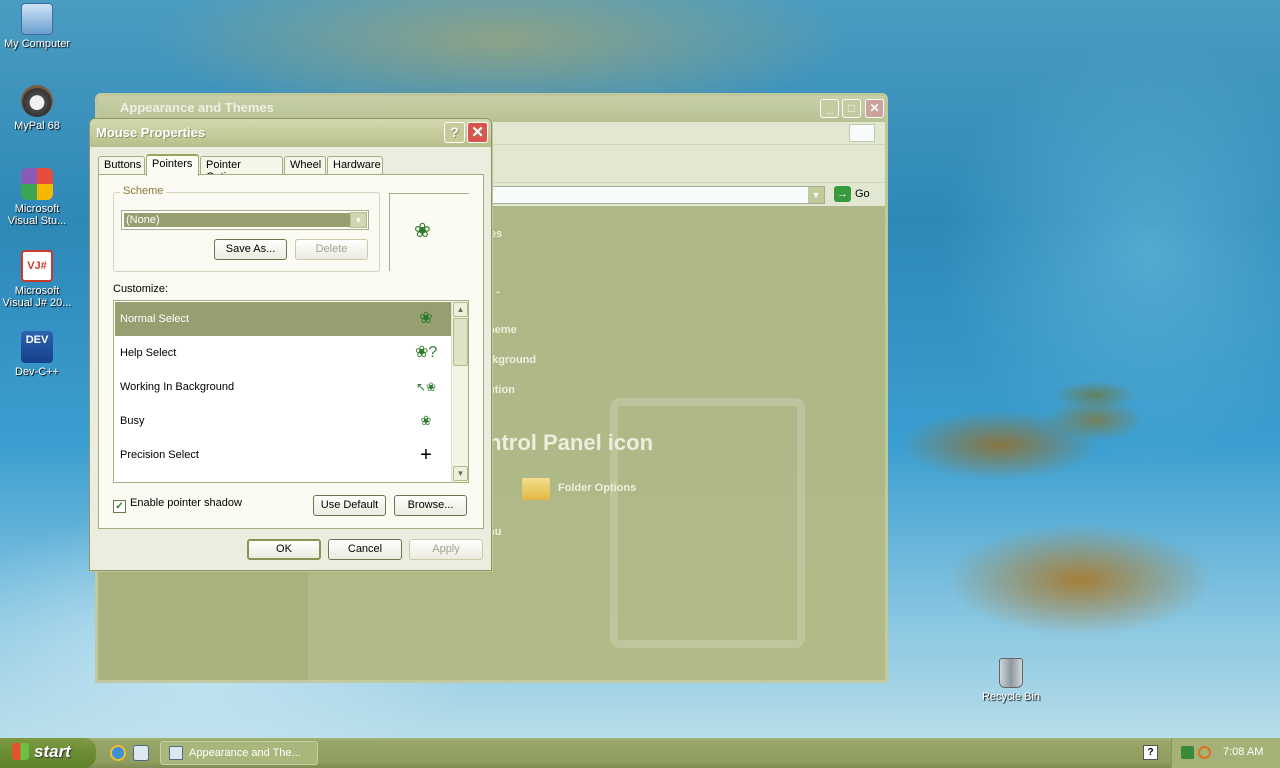 Image resolution: width=1280 pixels, height=768 pixels. I want to click on visual-jsharp-icon: VJ#, so click(37, 266).